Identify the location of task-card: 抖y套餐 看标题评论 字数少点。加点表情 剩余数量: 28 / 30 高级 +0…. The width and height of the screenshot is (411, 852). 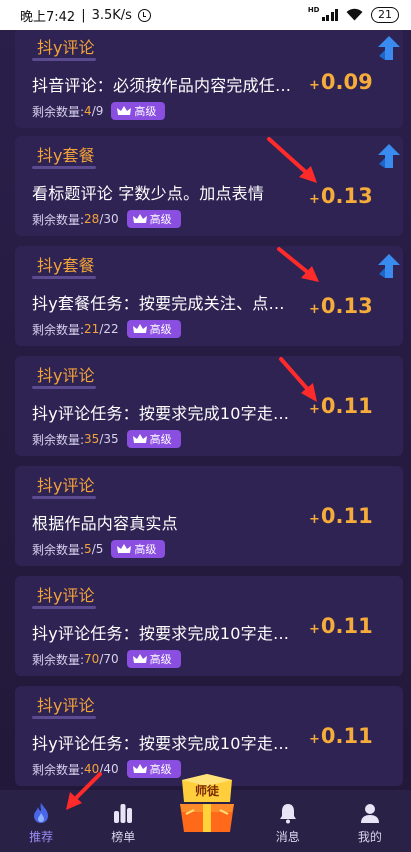
(209, 186).